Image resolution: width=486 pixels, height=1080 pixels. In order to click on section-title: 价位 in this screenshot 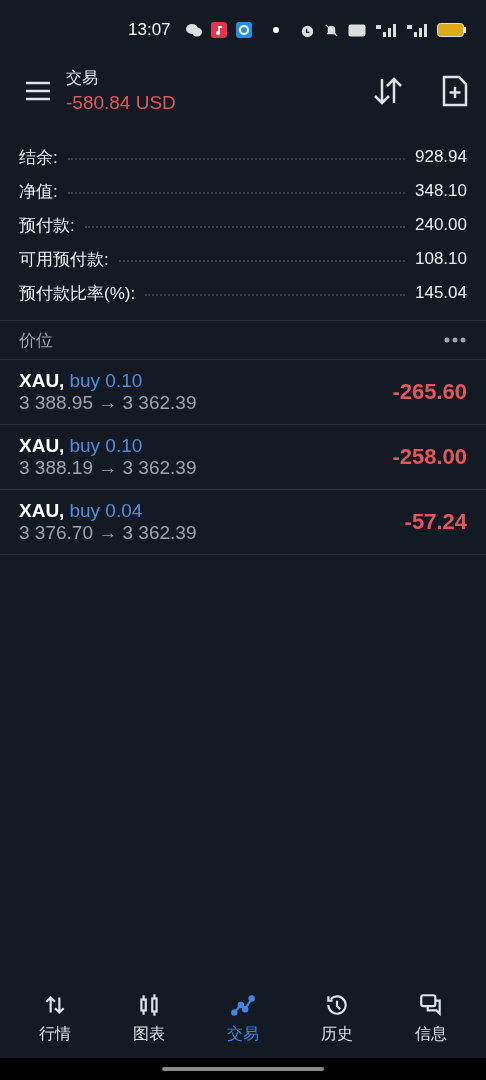, I will do `click(36, 340)`.